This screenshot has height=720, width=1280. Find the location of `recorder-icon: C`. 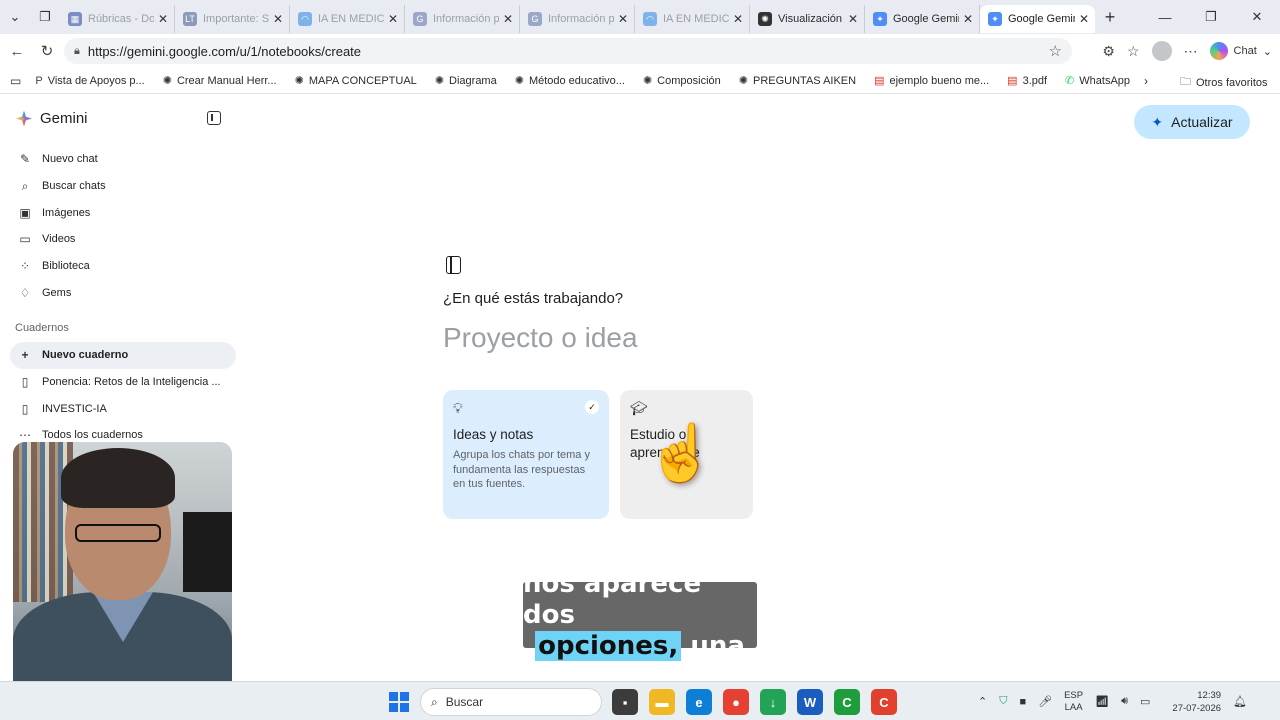

recorder-icon: C is located at coordinates (884, 702).